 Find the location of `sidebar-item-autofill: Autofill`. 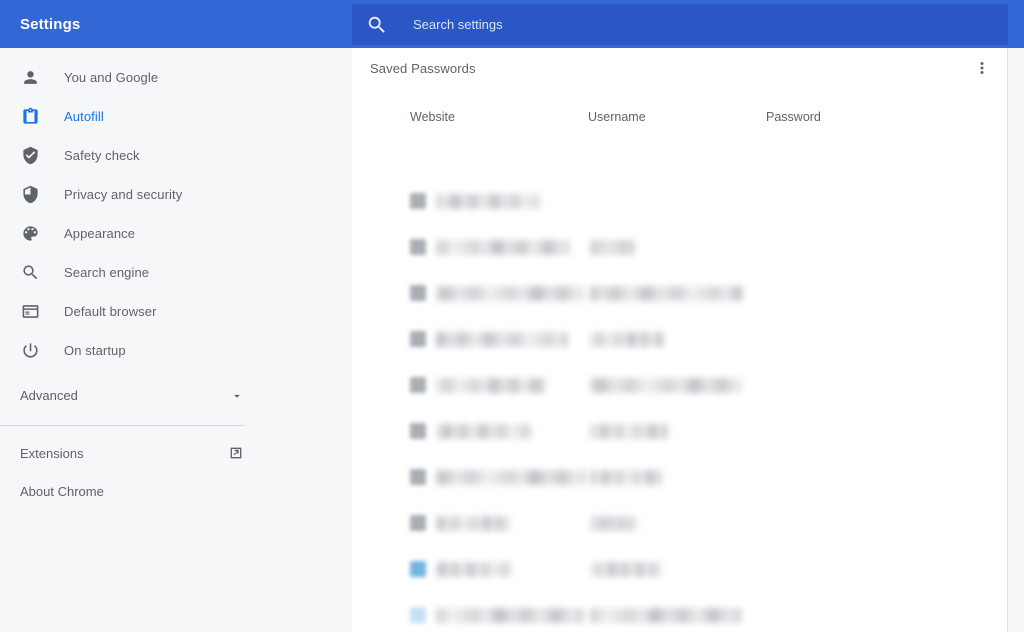

sidebar-item-autofill: Autofill is located at coordinates (176, 116).